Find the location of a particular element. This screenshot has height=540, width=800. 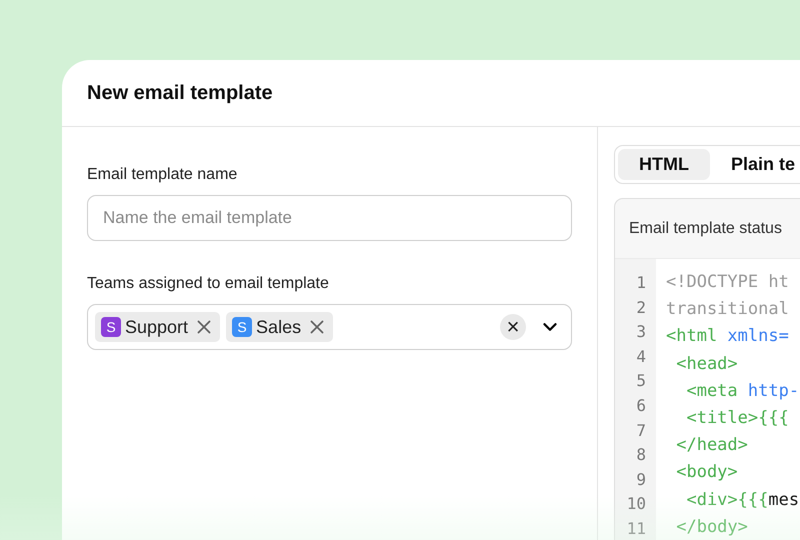

line-number: 4 is located at coordinates (641, 357).